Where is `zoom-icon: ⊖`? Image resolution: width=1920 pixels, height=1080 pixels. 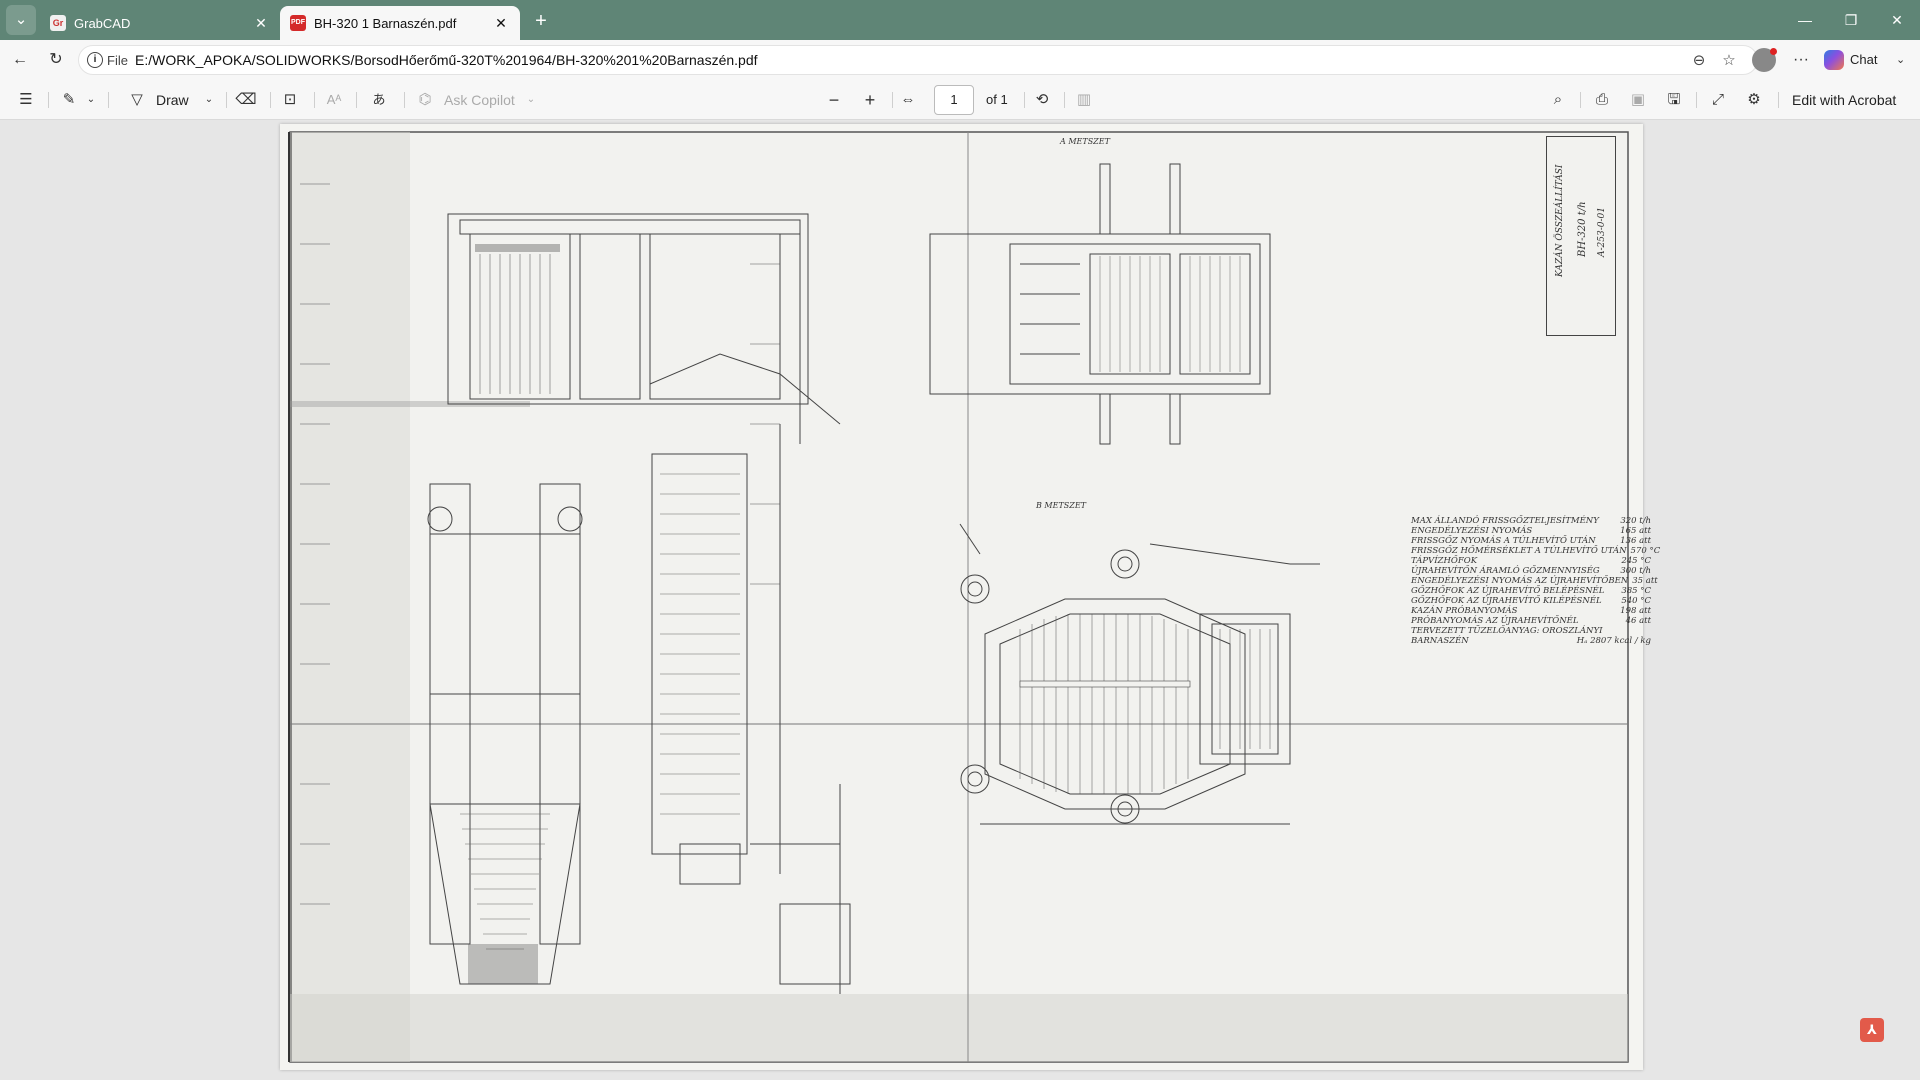
zoom-icon: ⊖ is located at coordinates (1699, 61).